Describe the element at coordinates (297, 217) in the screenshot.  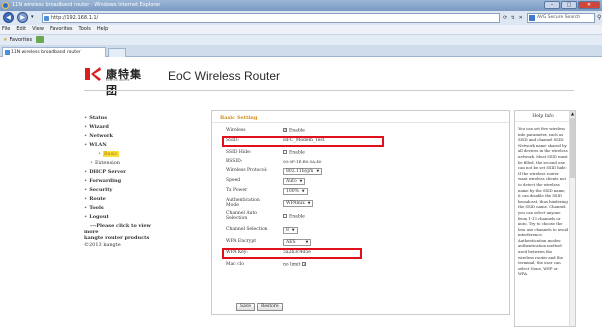
I see `channel-auto-text: Enable` at that location.